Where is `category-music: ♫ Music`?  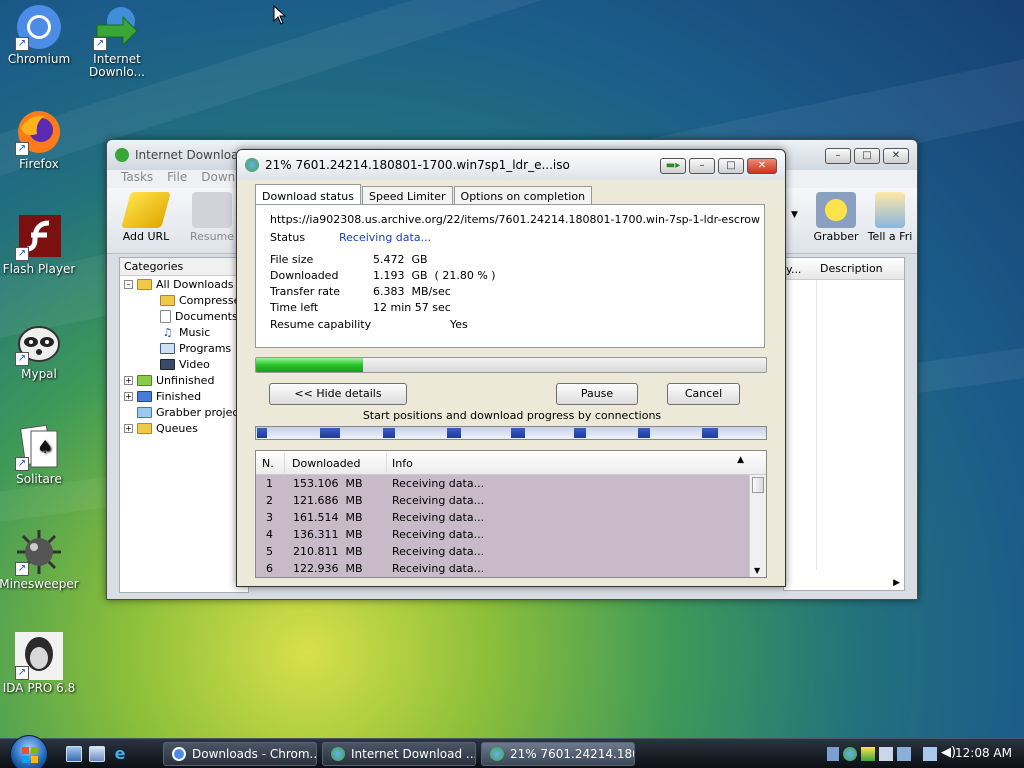
category-music: ♫ Music is located at coordinates (185, 332).